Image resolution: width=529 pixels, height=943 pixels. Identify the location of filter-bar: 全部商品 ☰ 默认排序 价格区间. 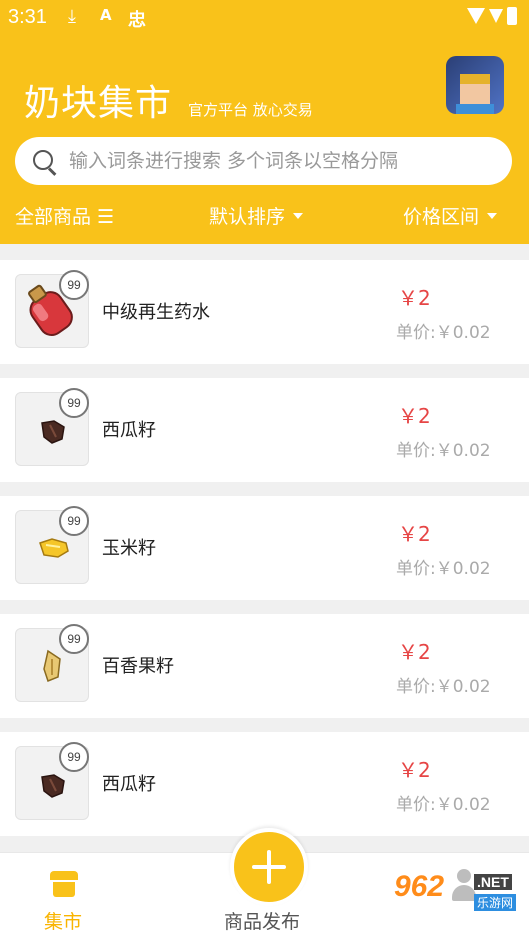
(264, 216).